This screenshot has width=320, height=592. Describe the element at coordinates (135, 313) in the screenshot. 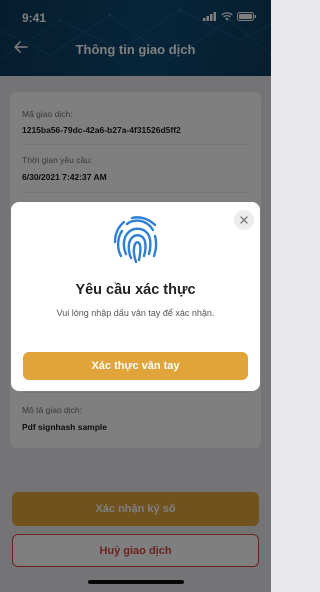

I see `modal-description: Vui lòng nhập dấu vân tay để xác nhận.` at that location.